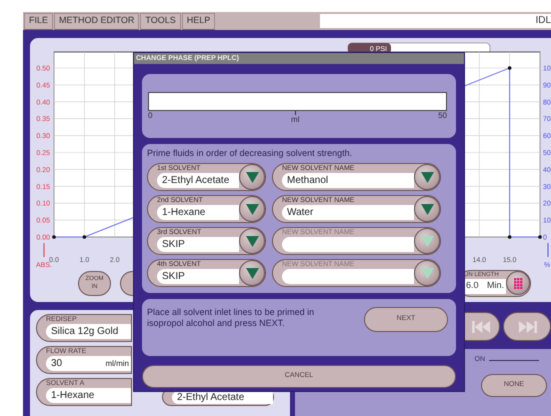 The height and width of the screenshot is (416, 551). I want to click on run-length-value: 6.0, so click(472, 285).